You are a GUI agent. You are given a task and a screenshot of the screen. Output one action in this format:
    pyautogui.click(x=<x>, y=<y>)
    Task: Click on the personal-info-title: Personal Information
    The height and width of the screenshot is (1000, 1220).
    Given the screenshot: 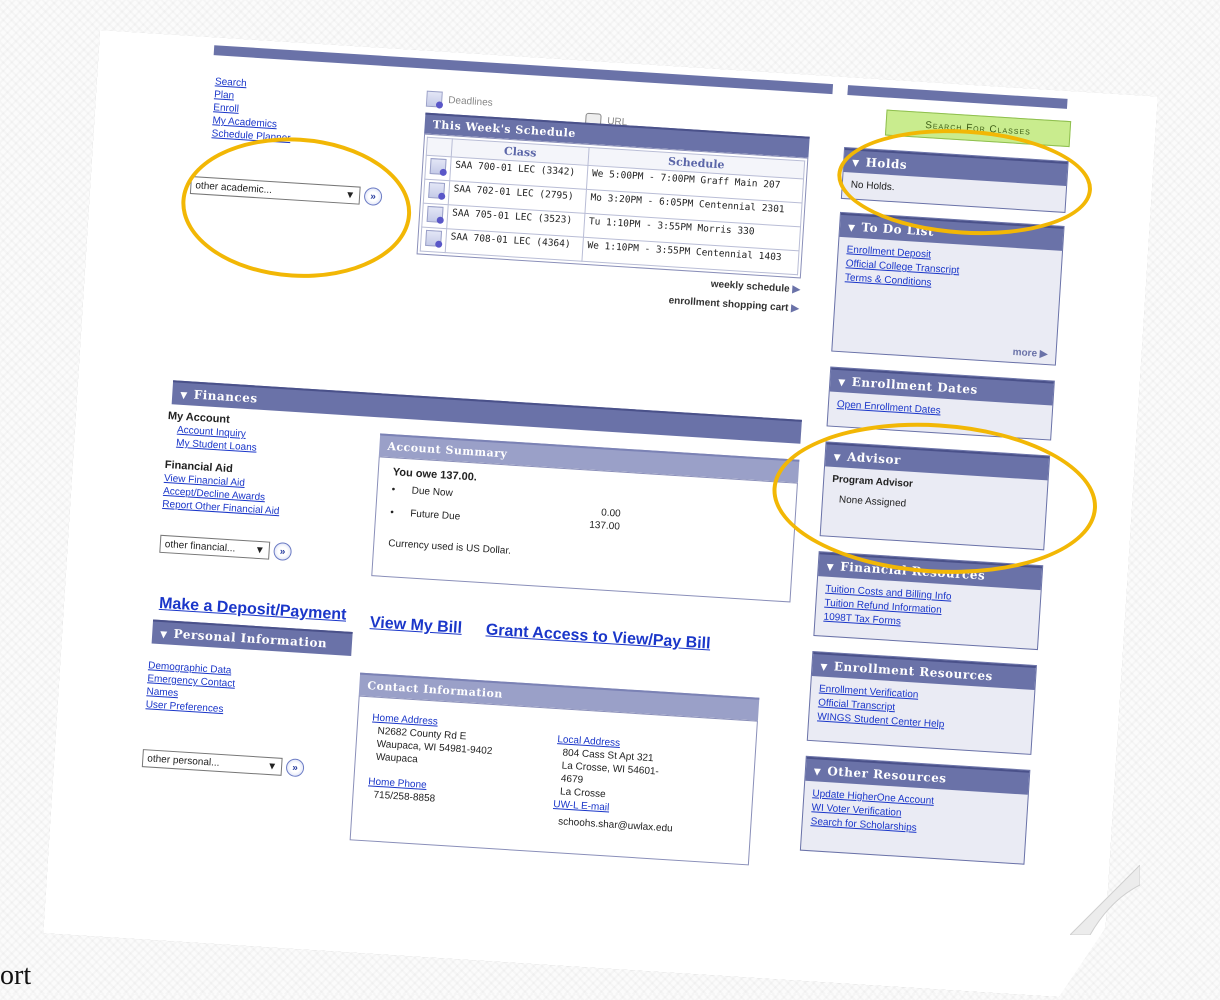 What is the action you would take?
    pyautogui.click(x=250, y=638)
    